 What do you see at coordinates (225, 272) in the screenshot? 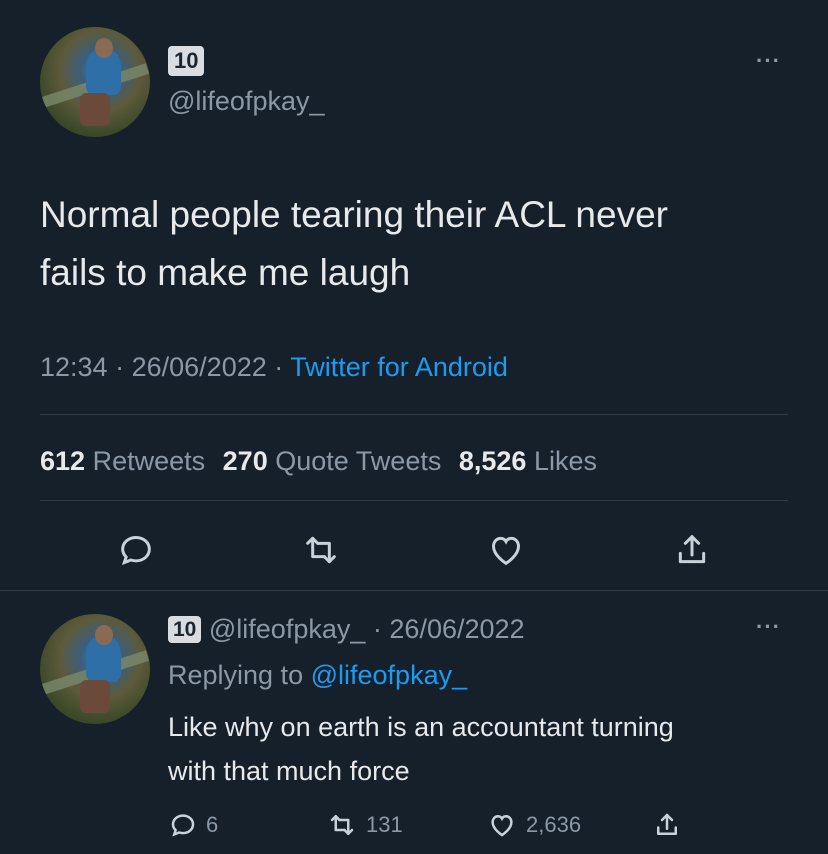
I see `tweet-text-line-2: fails to make me laugh` at bounding box center [225, 272].